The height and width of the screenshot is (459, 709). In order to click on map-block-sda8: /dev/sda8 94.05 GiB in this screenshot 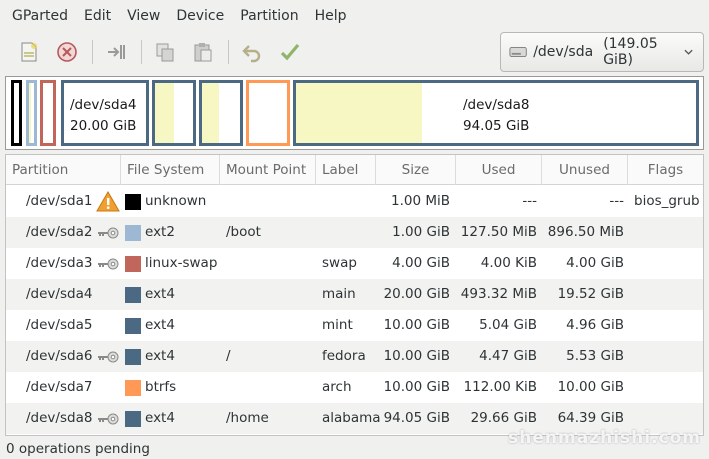, I will do `click(496, 113)`.